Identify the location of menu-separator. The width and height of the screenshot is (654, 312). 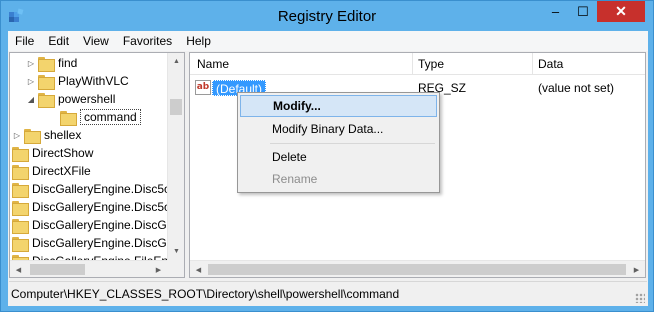
(352, 143).